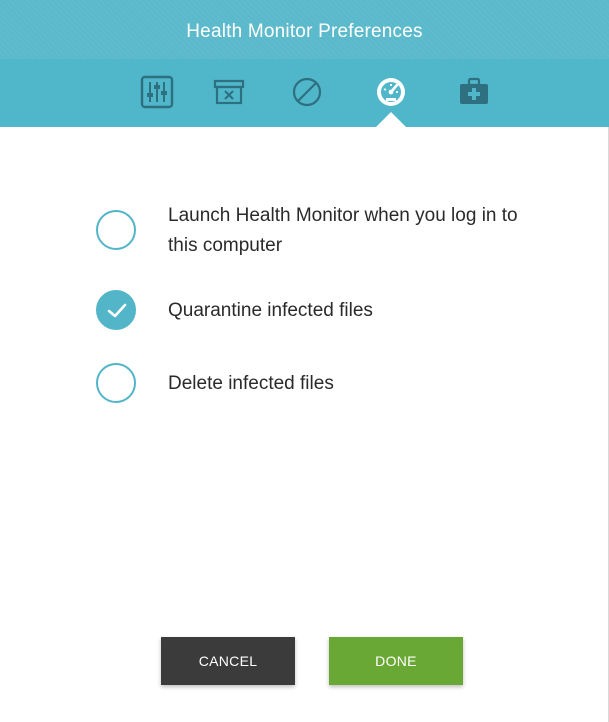  I want to click on title-bar: Health Monitor Preferences, so click(304, 29).